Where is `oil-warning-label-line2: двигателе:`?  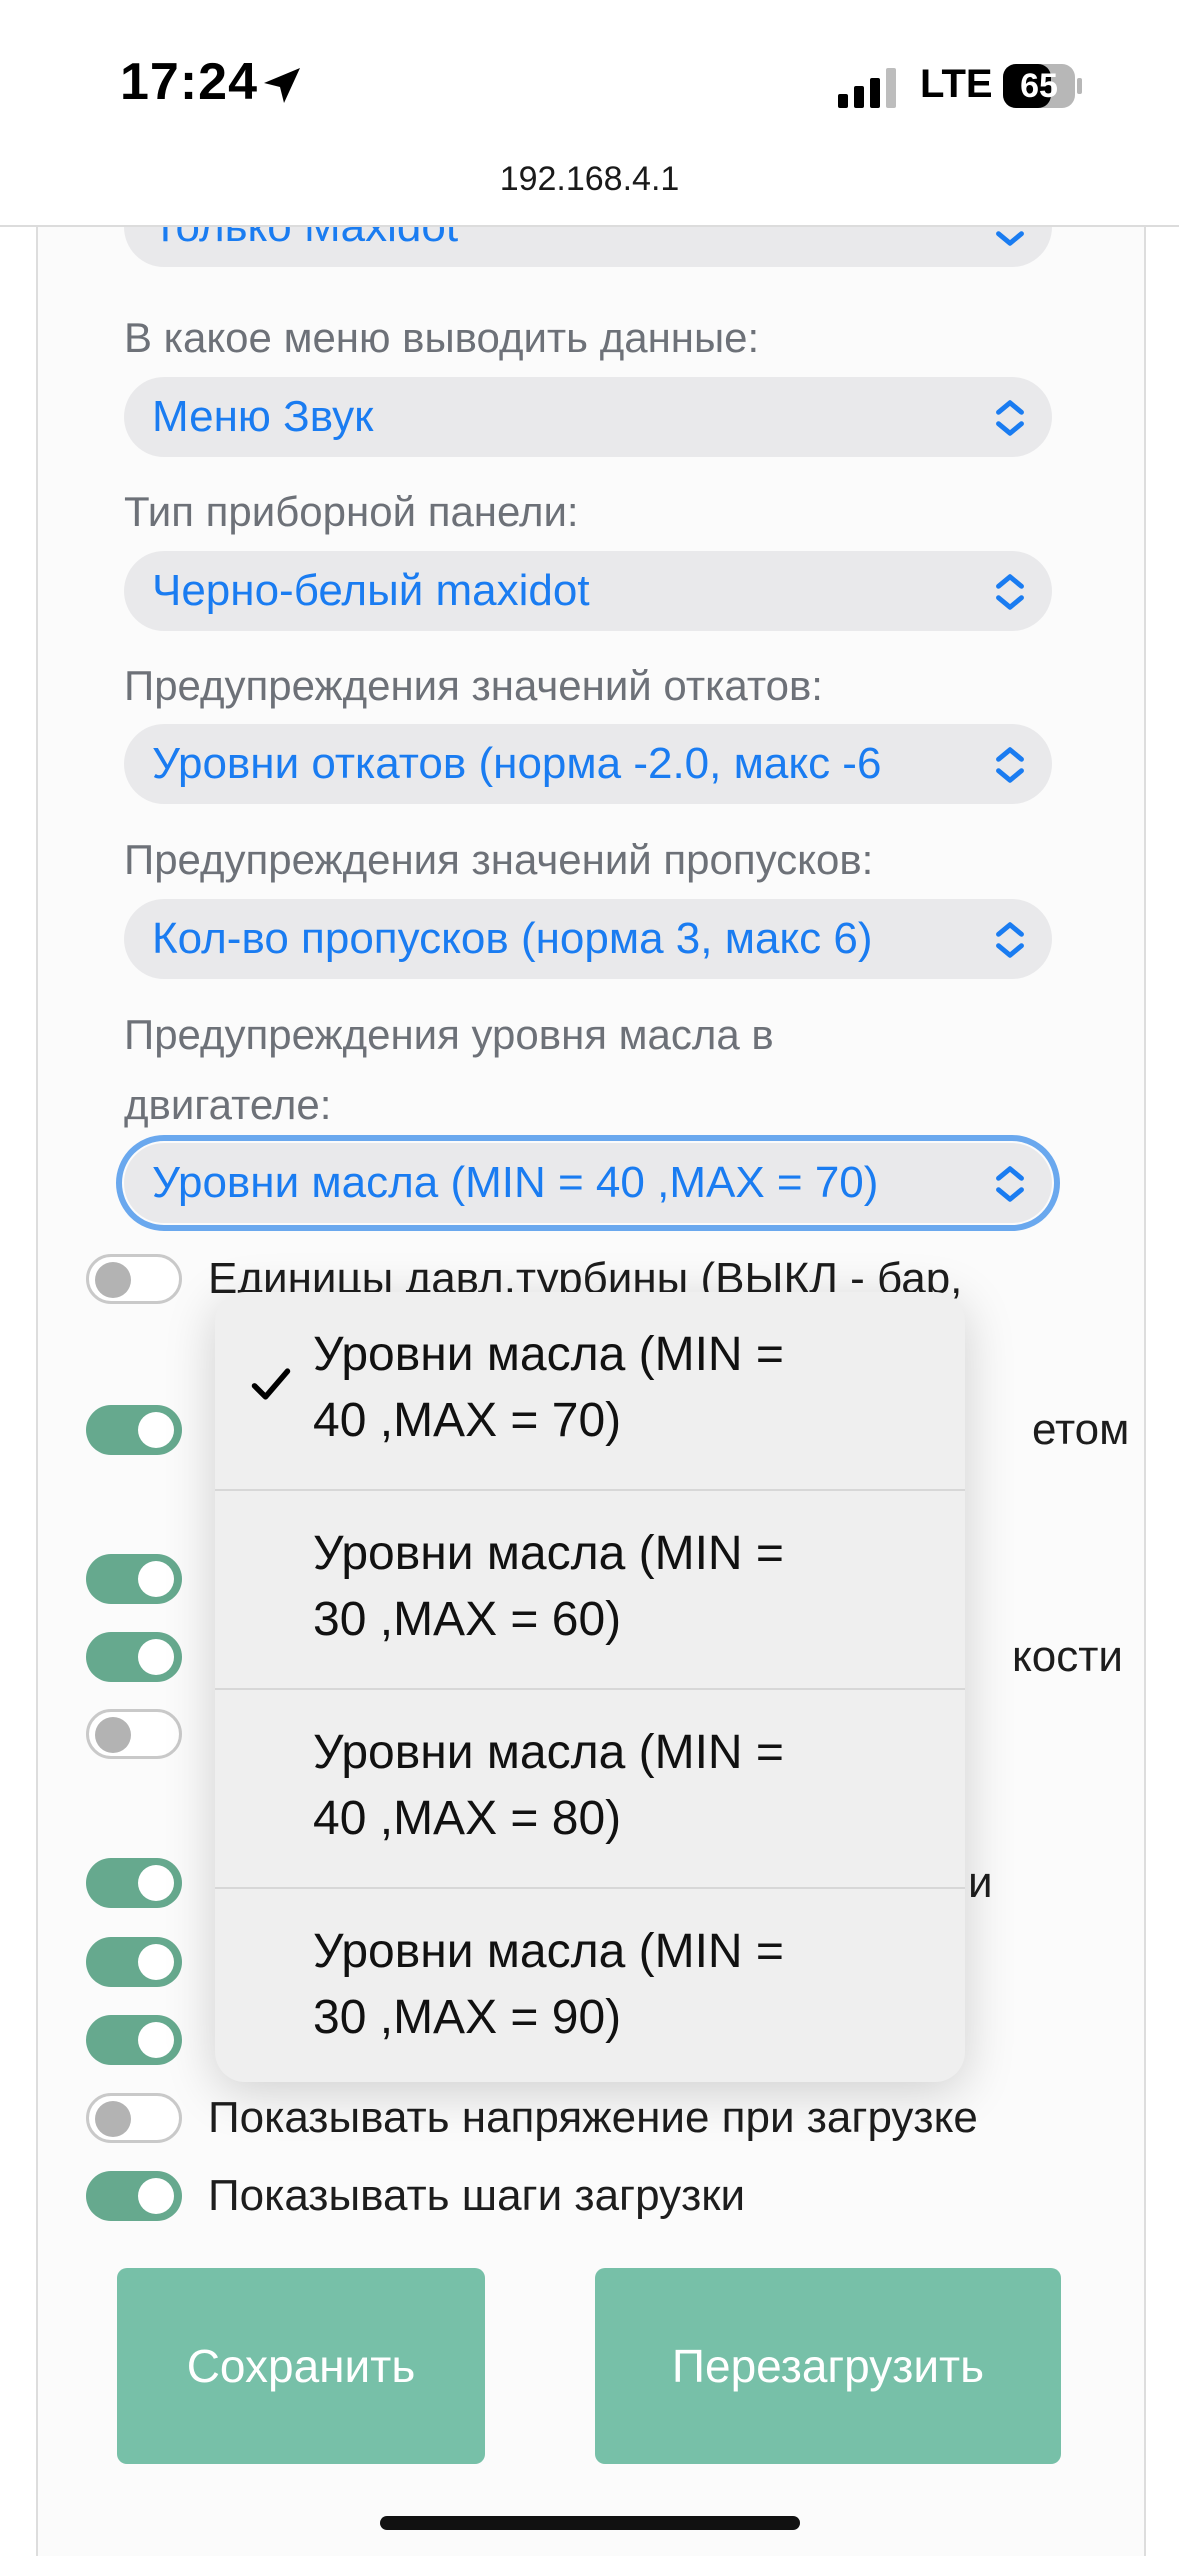
oil-warning-label-line2: двигателе: is located at coordinates (228, 1104).